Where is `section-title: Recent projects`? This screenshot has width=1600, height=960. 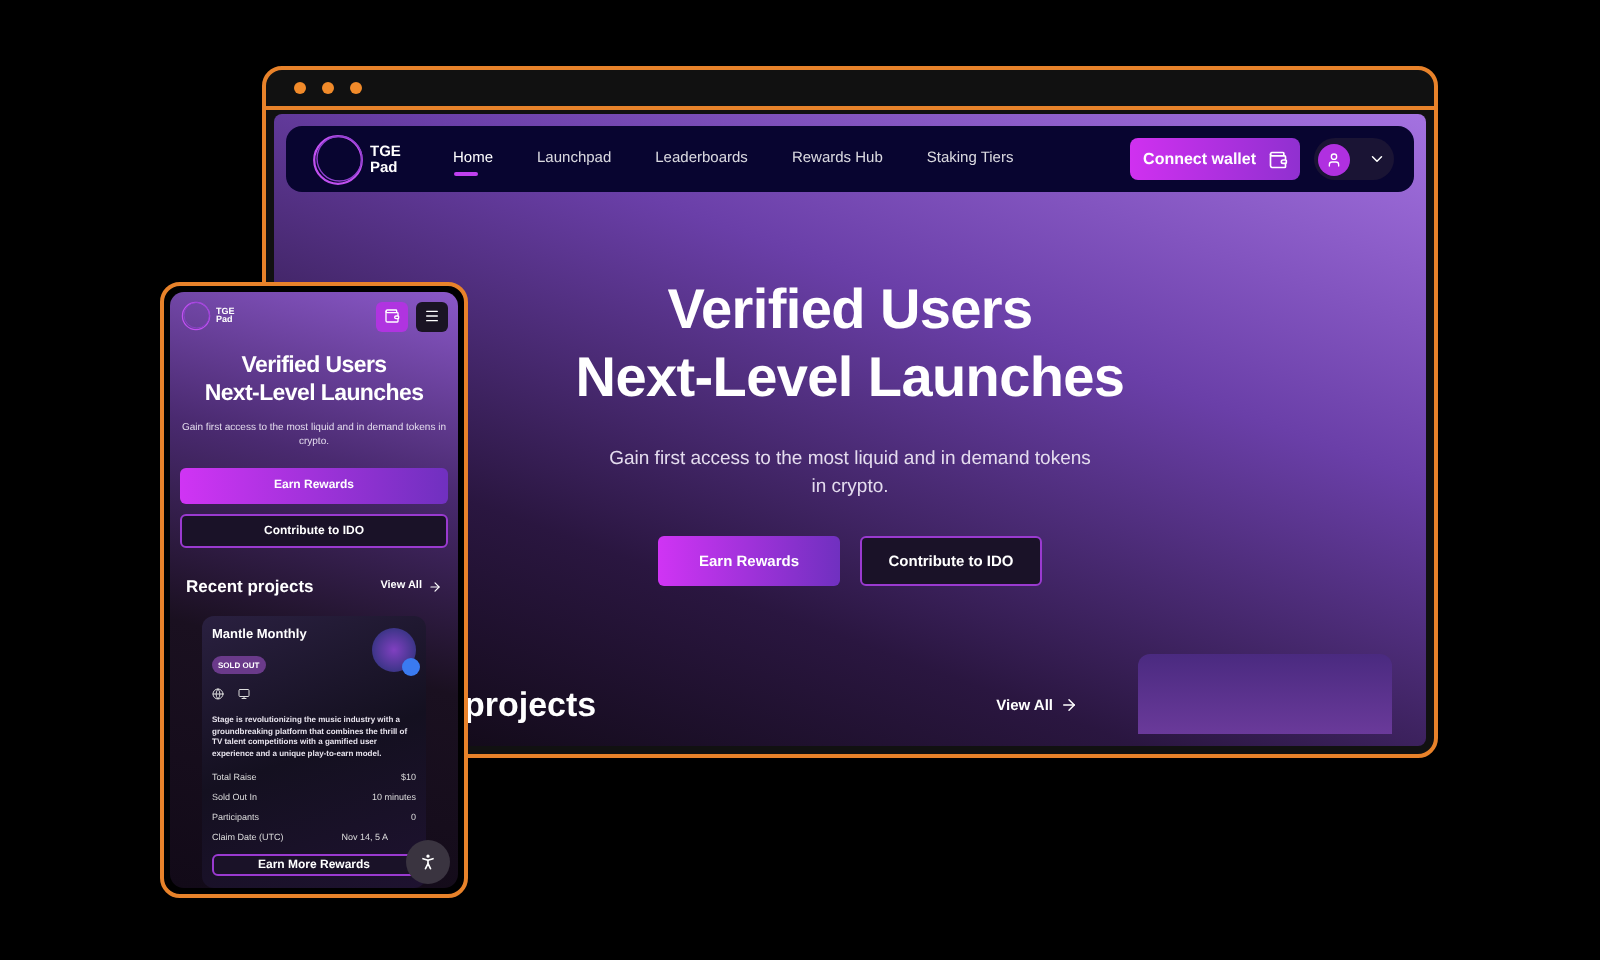
section-title: Recent projects is located at coordinates (250, 586).